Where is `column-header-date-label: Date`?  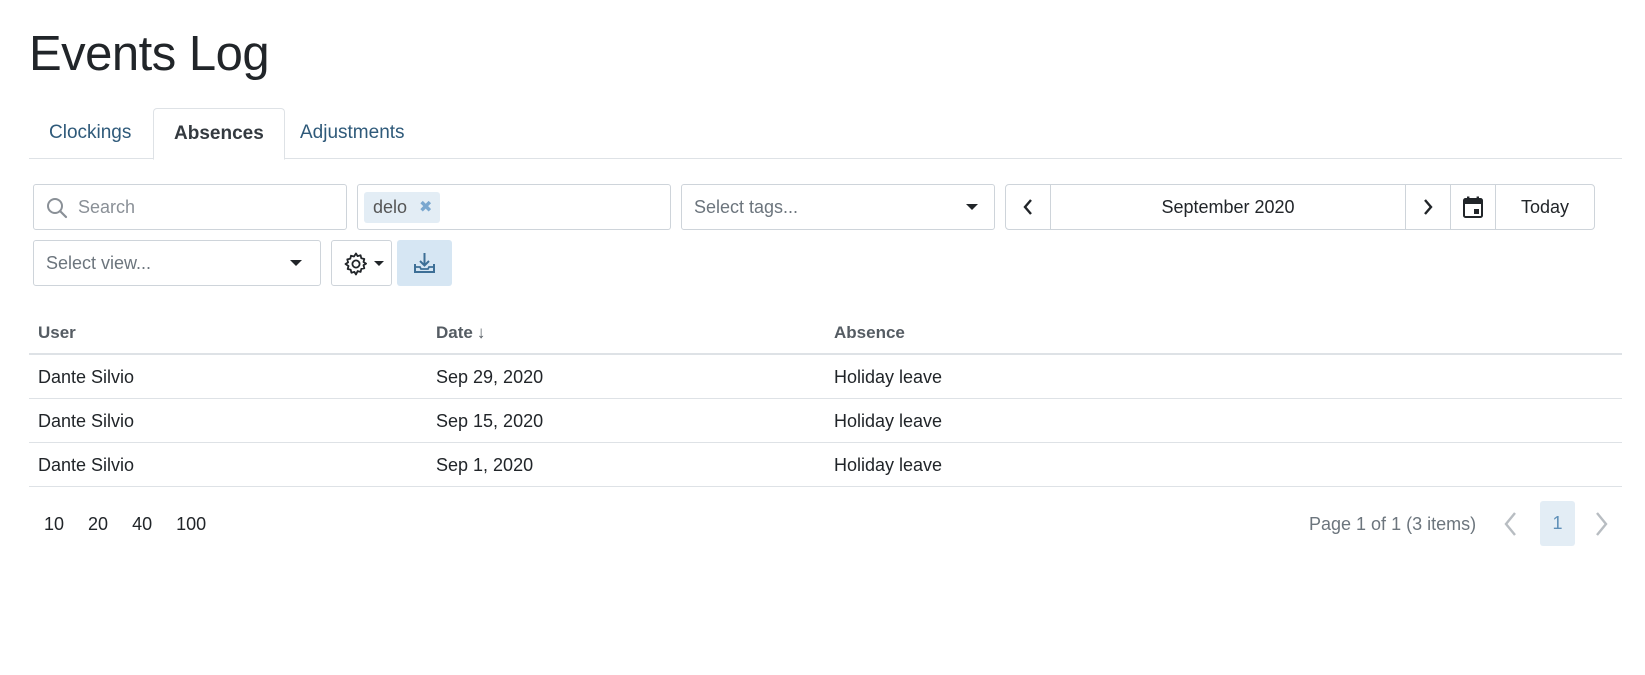
column-header-date-label: Date is located at coordinates (454, 332).